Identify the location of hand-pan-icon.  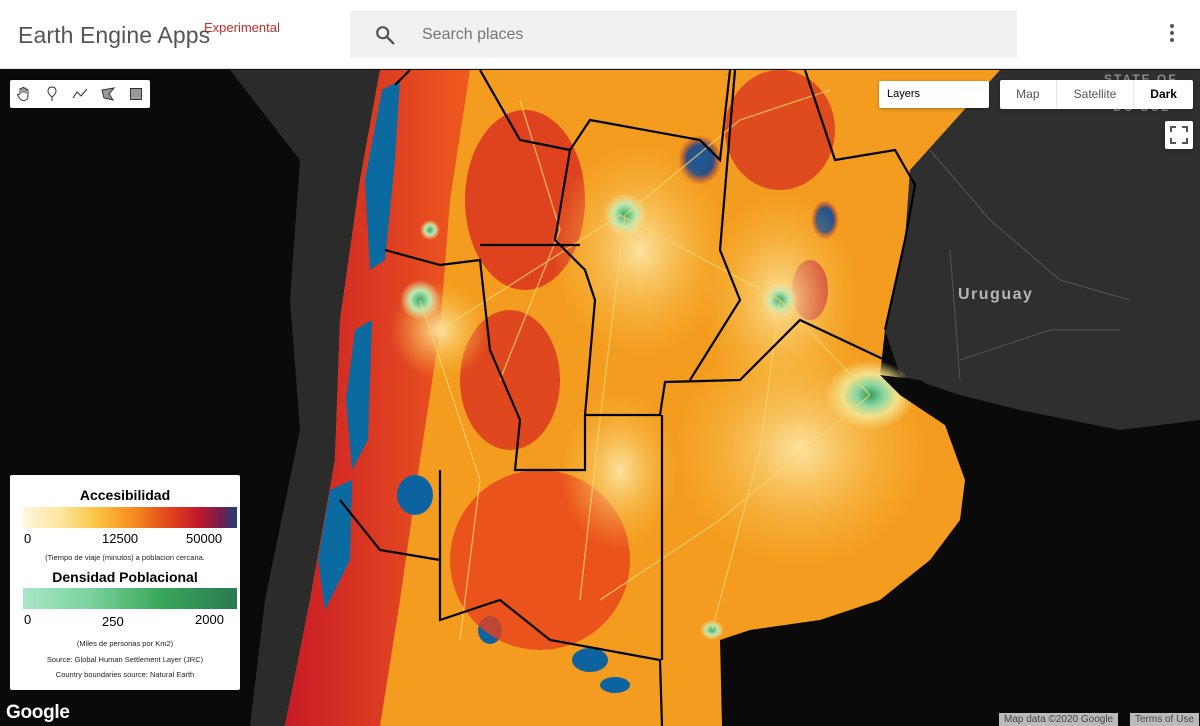
(24, 94).